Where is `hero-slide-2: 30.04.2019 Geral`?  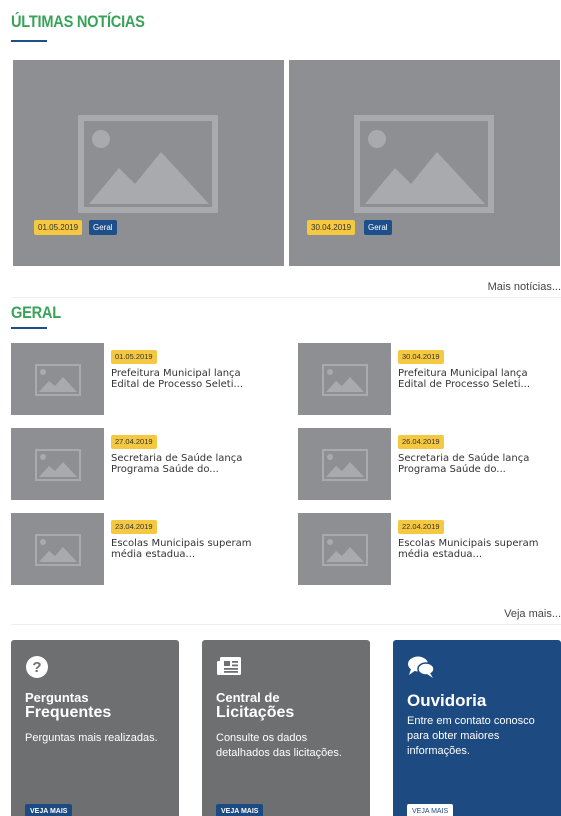 hero-slide-2: 30.04.2019 Geral is located at coordinates (424, 163).